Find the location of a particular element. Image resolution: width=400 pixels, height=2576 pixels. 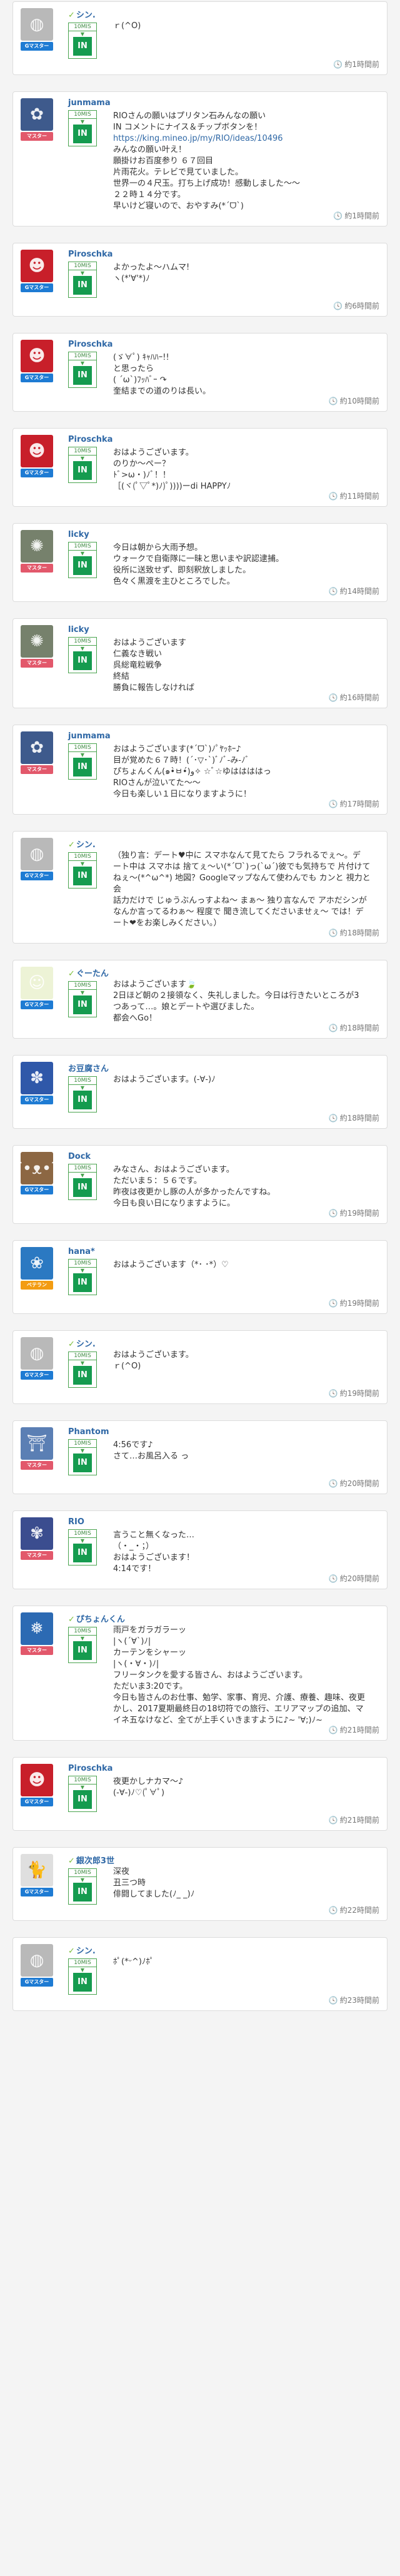

username-text: Phantom is located at coordinates (88, 1432).